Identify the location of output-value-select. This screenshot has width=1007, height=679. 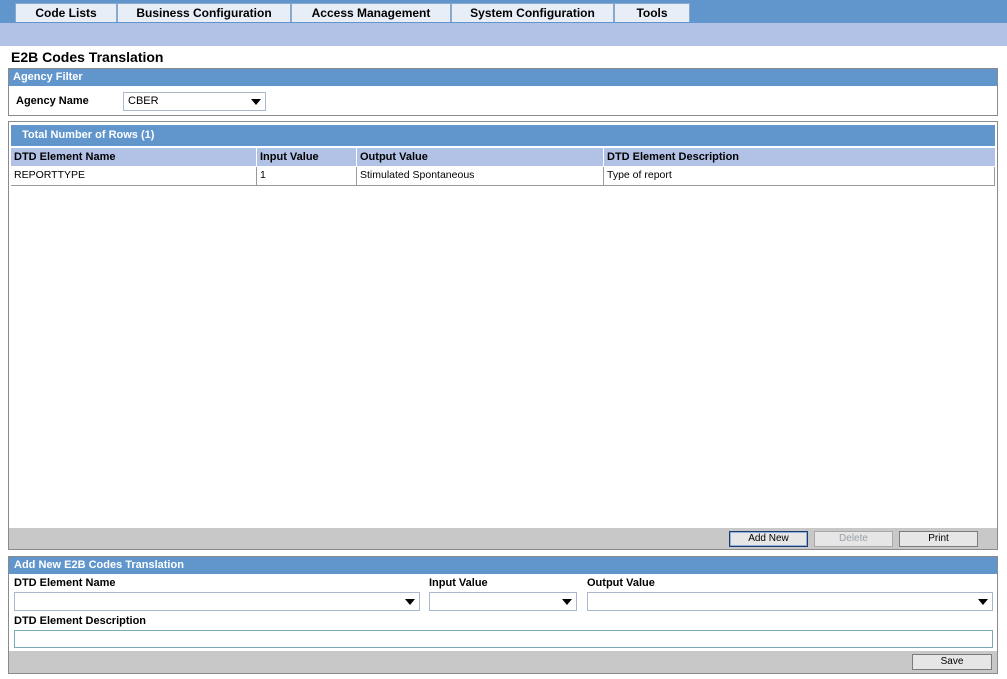
(790, 601).